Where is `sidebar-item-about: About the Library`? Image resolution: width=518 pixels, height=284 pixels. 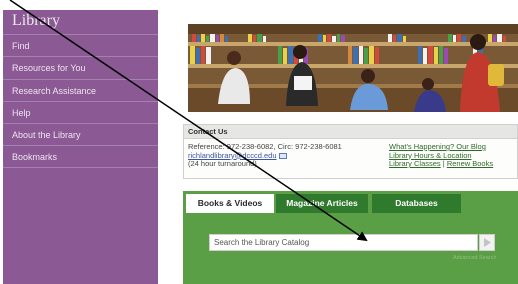 sidebar-item-about: About the Library is located at coordinates (80, 134).